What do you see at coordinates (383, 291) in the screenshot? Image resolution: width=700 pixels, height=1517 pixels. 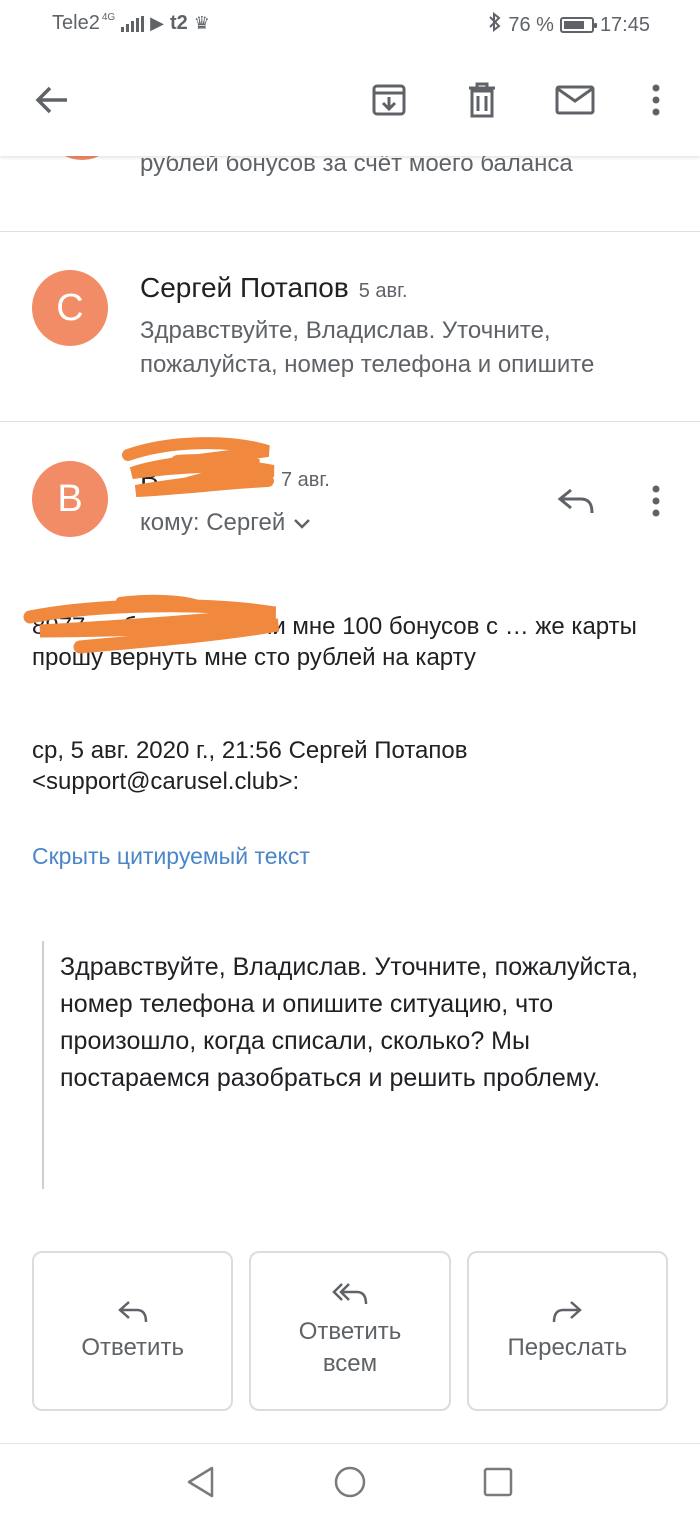 I see `message-date: 5 авг.` at bounding box center [383, 291].